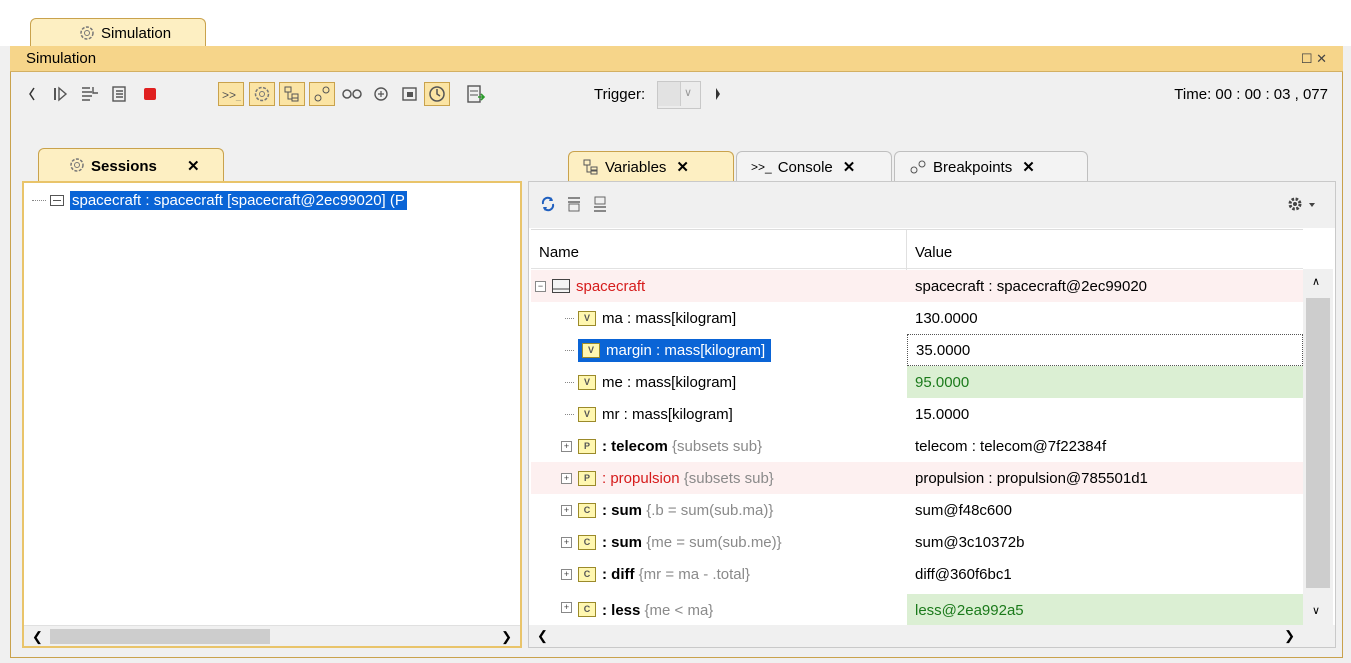  I want to click on settings-gear-icon, so click(1303, 204).